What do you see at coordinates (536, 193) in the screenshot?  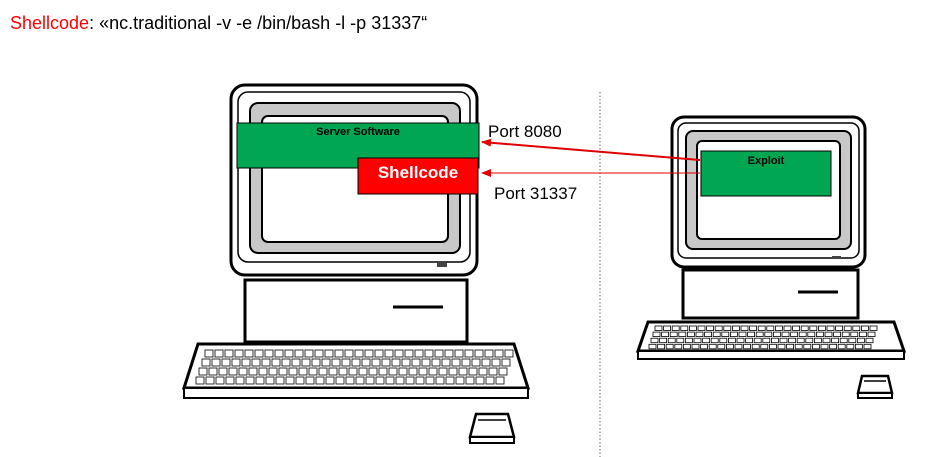 I see `port-31337-label: Port 31337` at bounding box center [536, 193].